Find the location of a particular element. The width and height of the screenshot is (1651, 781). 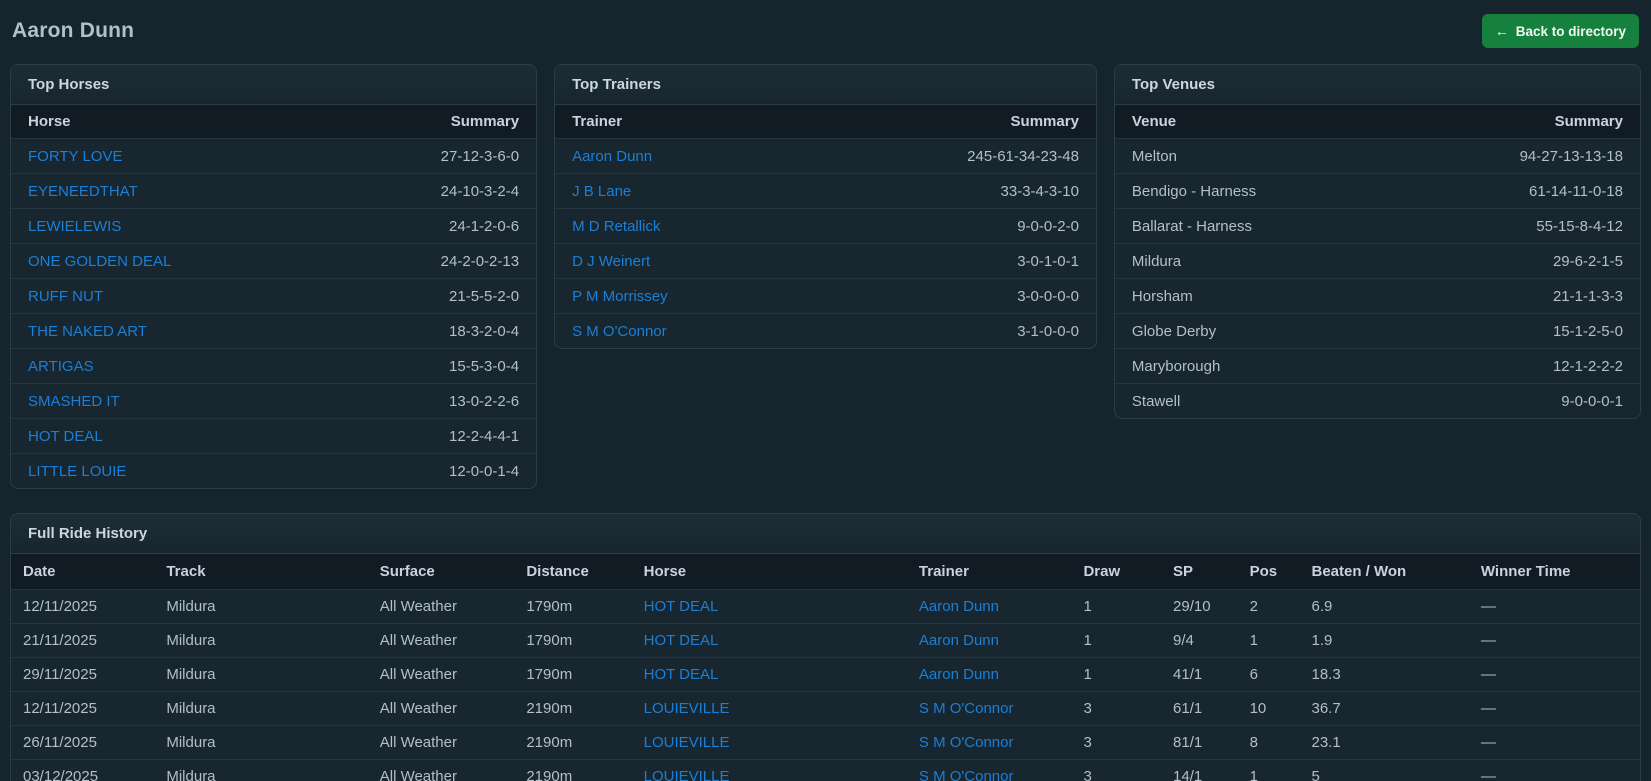

horse-summary: 18-3-2-0-4 is located at coordinates (484, 331).